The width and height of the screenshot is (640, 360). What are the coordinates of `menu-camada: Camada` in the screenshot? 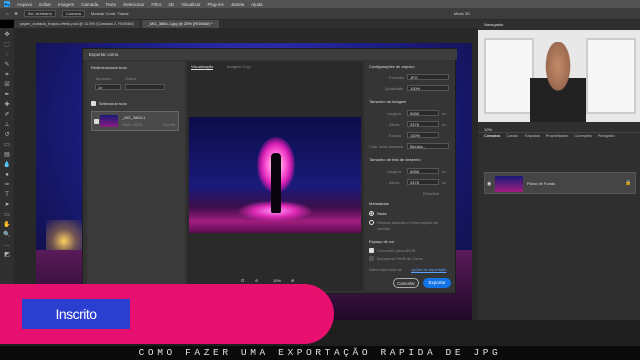 It's located at (89, 4).